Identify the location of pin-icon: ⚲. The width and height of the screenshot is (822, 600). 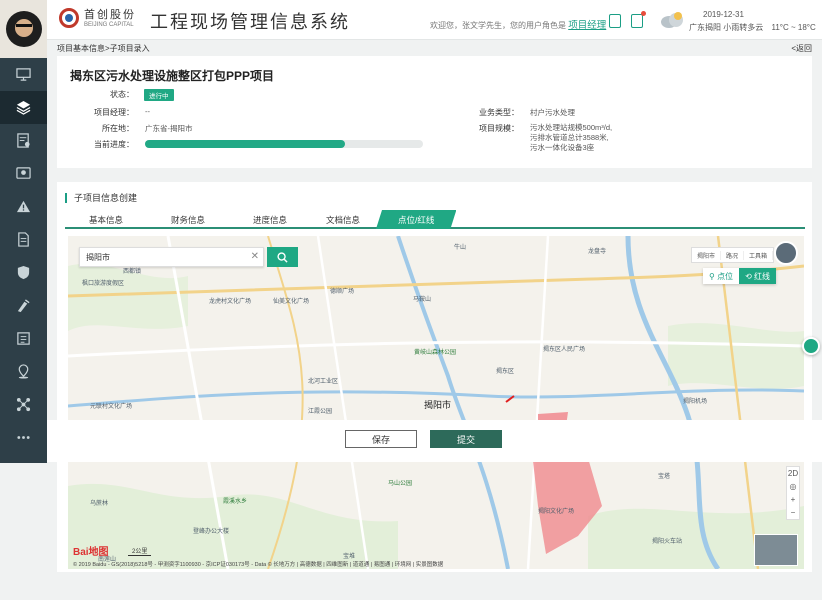
(713, 276).